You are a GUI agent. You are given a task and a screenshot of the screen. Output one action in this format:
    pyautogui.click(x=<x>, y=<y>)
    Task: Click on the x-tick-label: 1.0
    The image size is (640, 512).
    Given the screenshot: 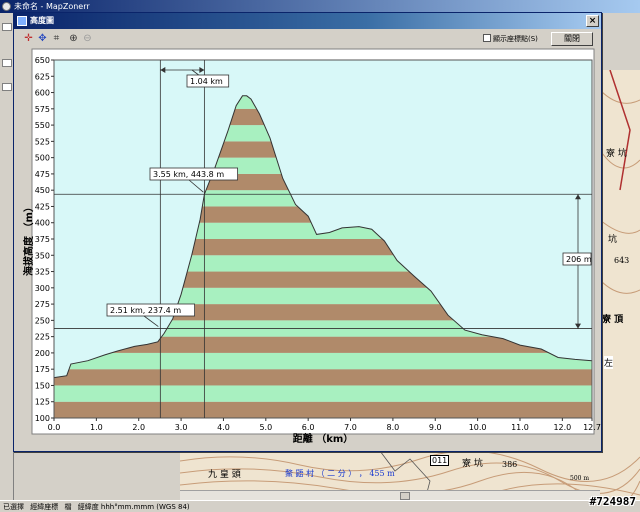 What is the action you would take?
    pyautogui.click(x=96, y=427)
    